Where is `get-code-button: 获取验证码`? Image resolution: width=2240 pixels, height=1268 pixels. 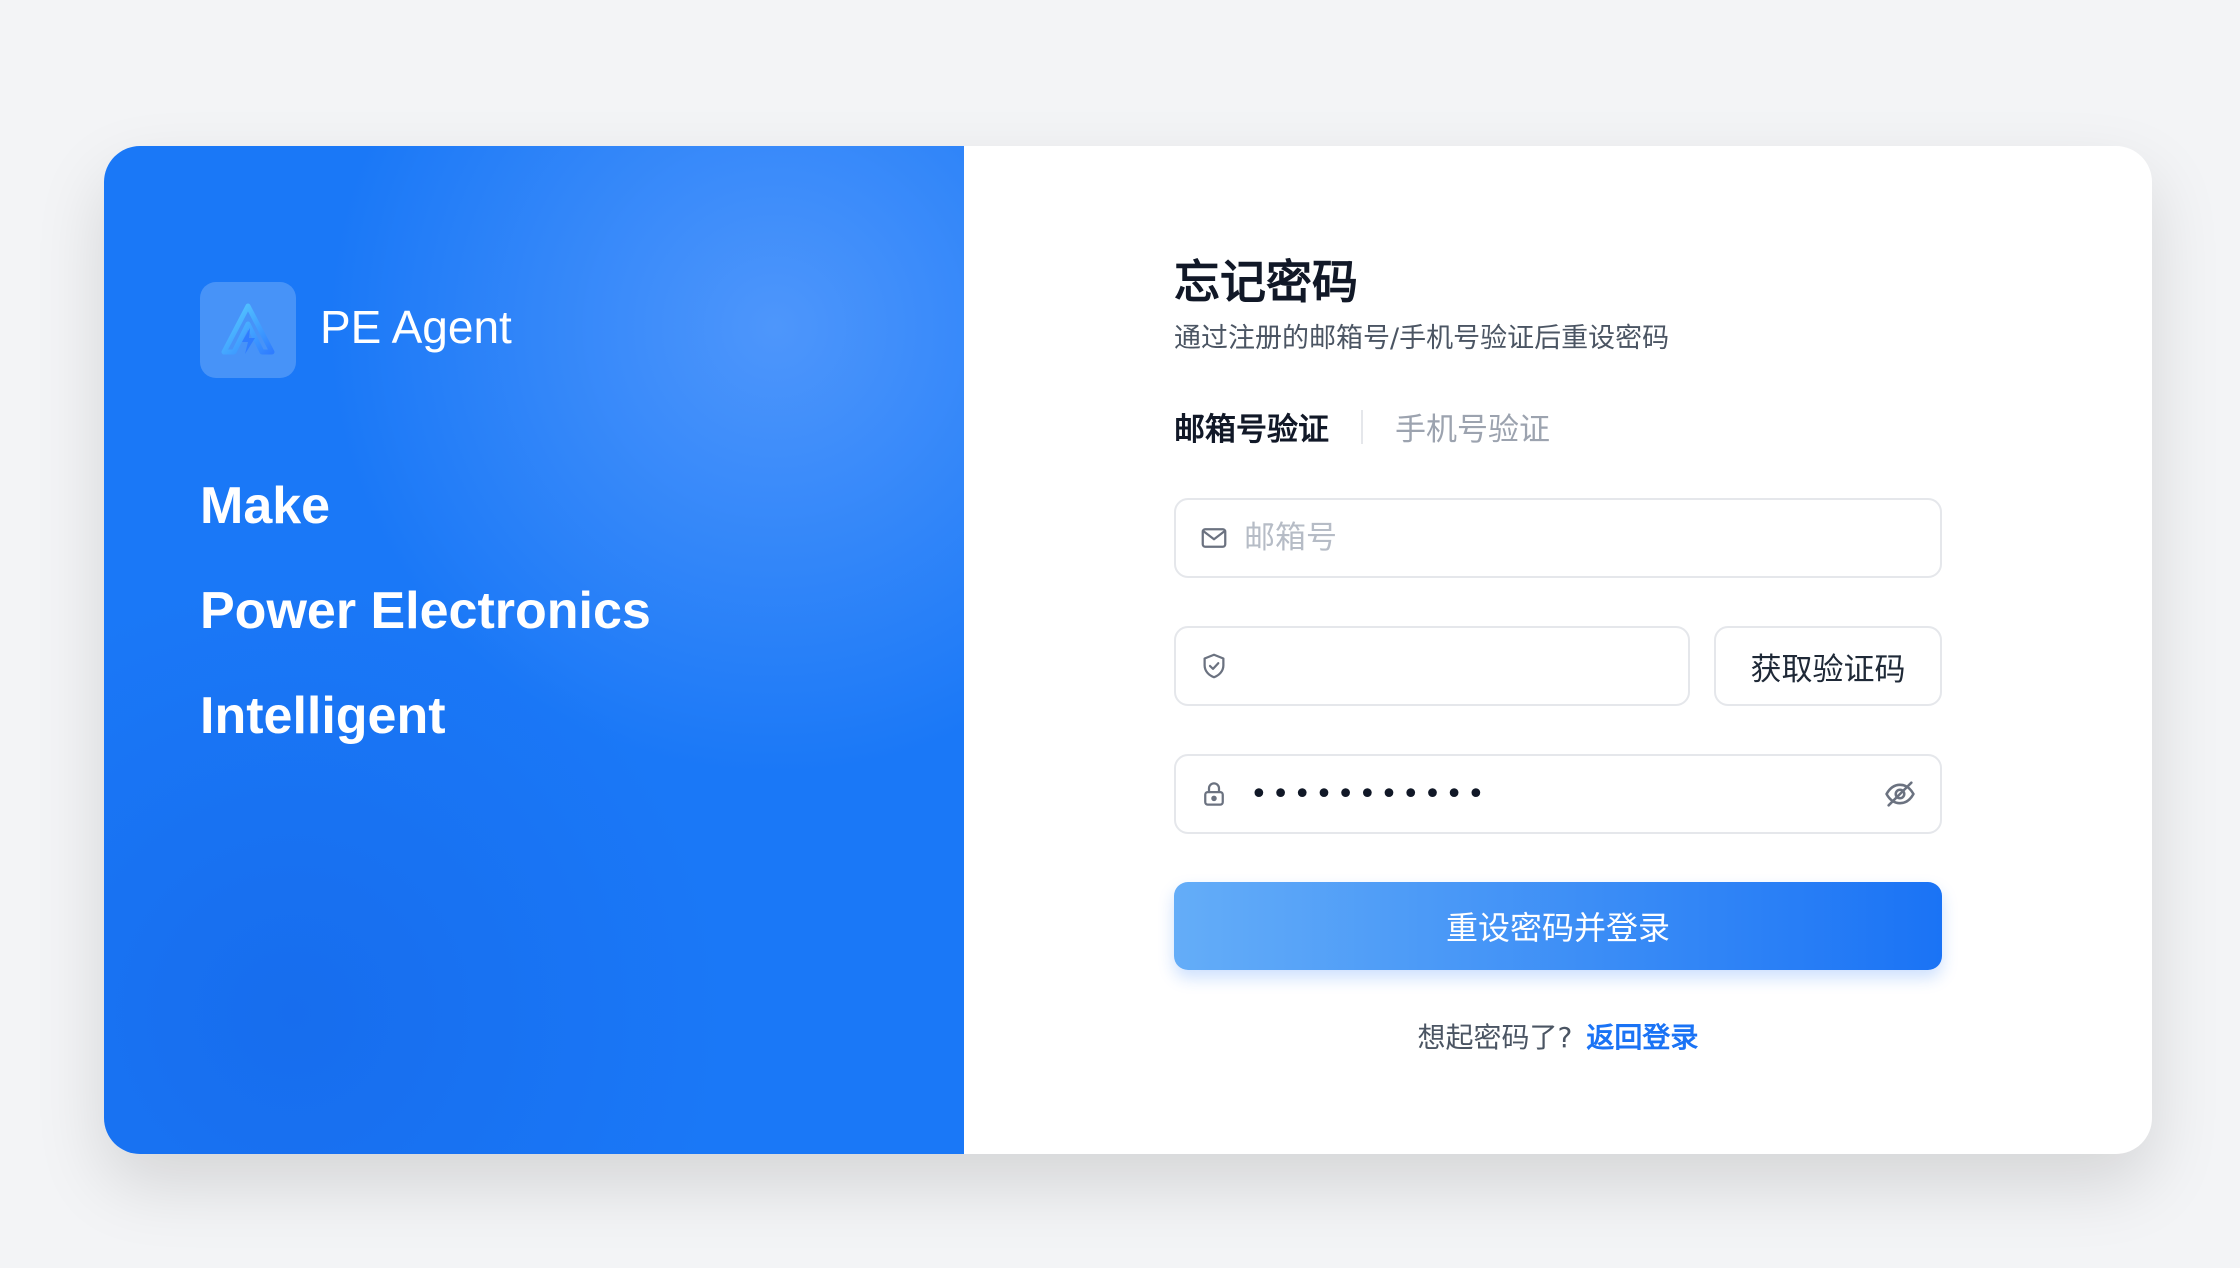 get-code-button: 获取验证码 is located at coordinates (1828, 666).